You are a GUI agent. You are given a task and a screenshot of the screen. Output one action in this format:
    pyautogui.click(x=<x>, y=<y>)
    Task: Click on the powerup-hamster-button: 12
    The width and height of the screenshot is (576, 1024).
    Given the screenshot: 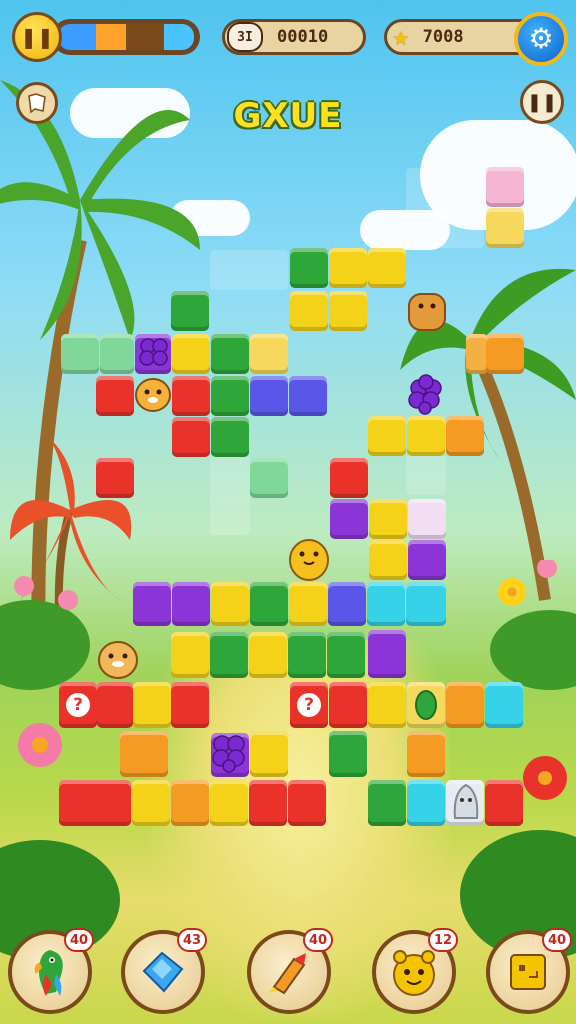 What is the action you would take?
    pyautogui.click(x=415, y=971)
    